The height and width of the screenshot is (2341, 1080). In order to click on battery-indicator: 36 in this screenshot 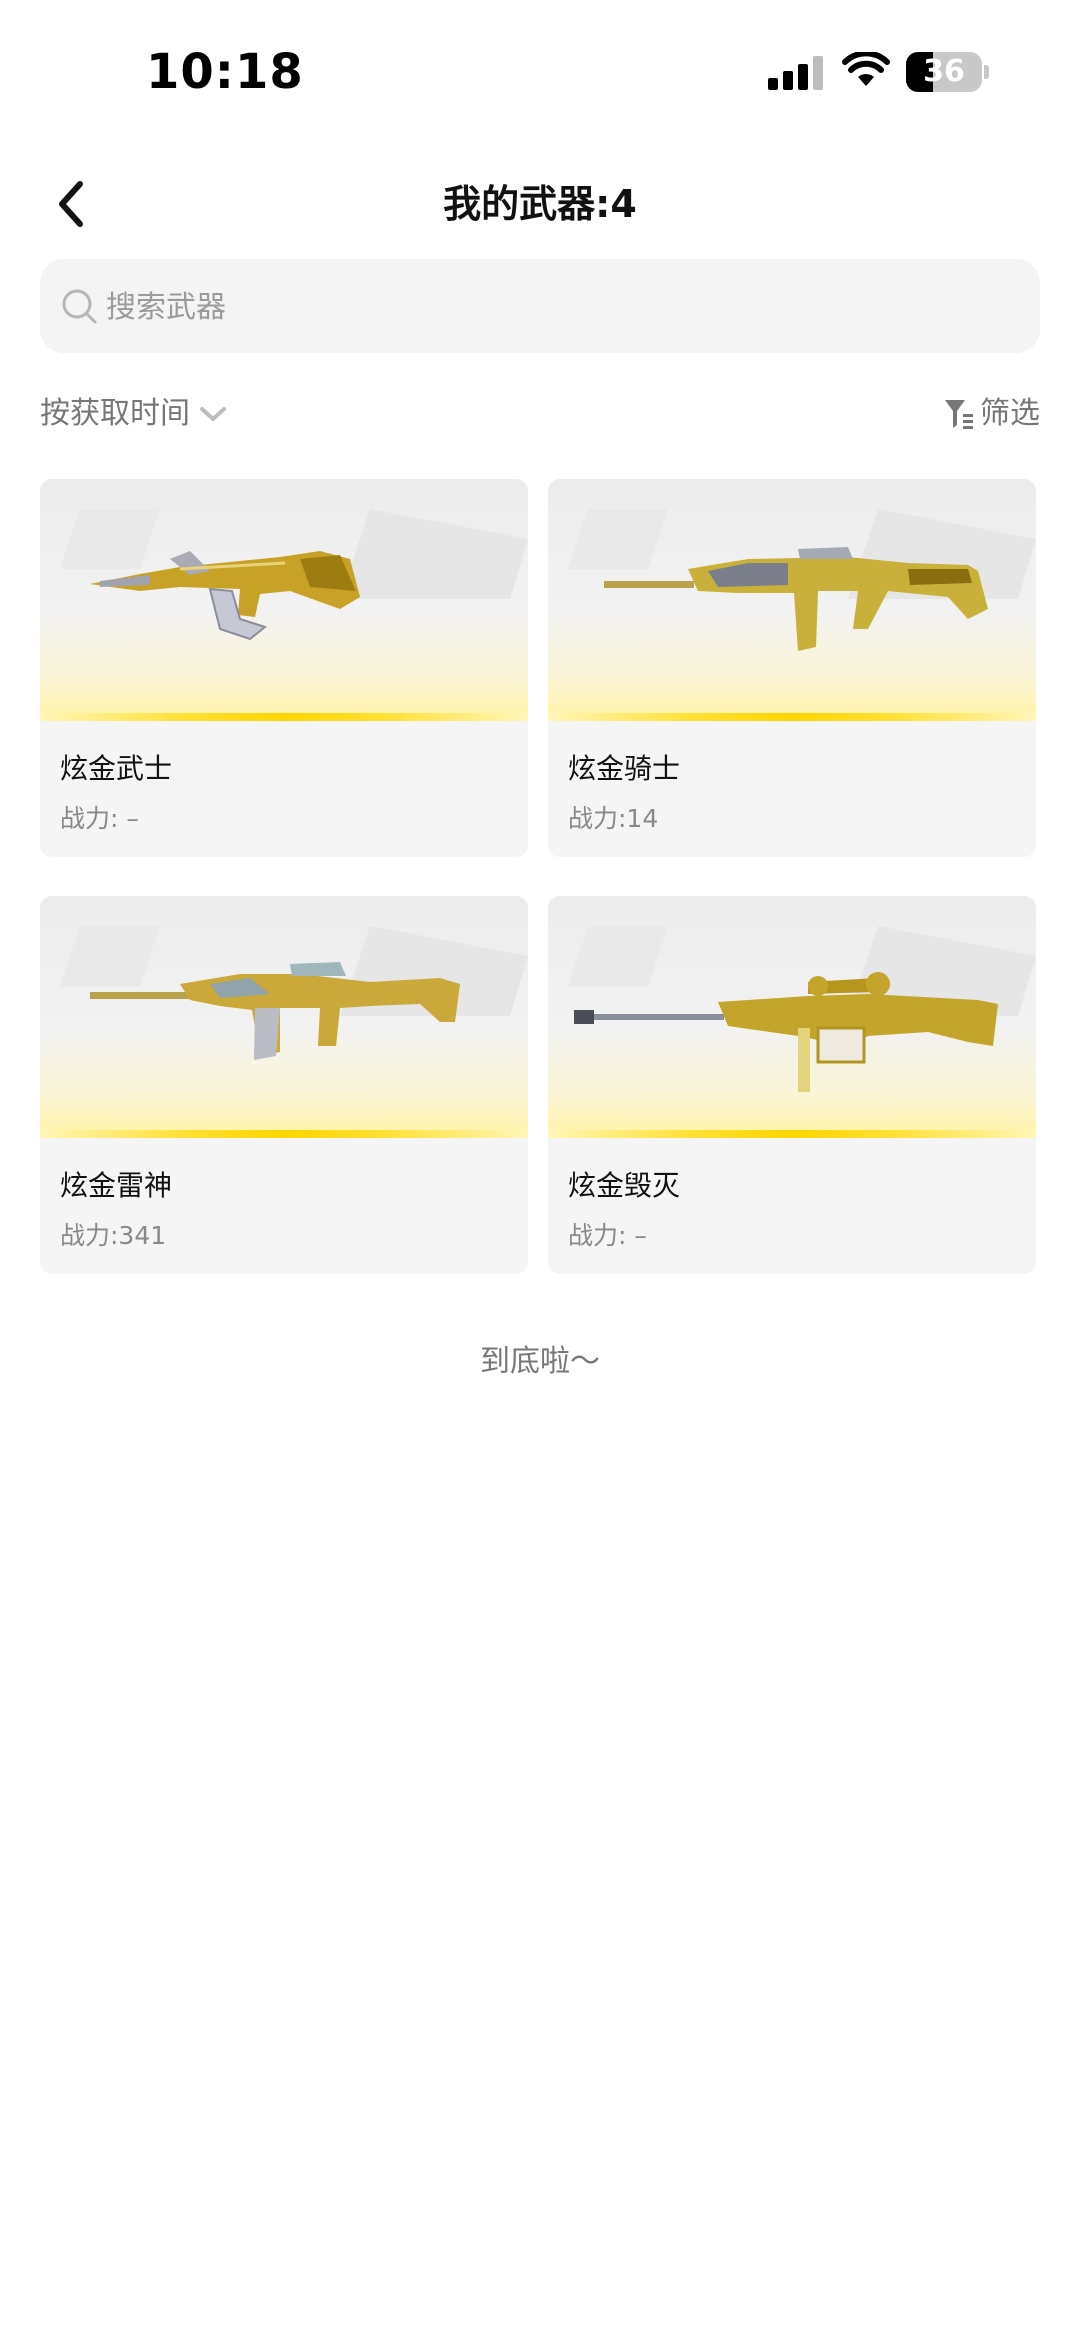, I will do `click(947, 72)`.